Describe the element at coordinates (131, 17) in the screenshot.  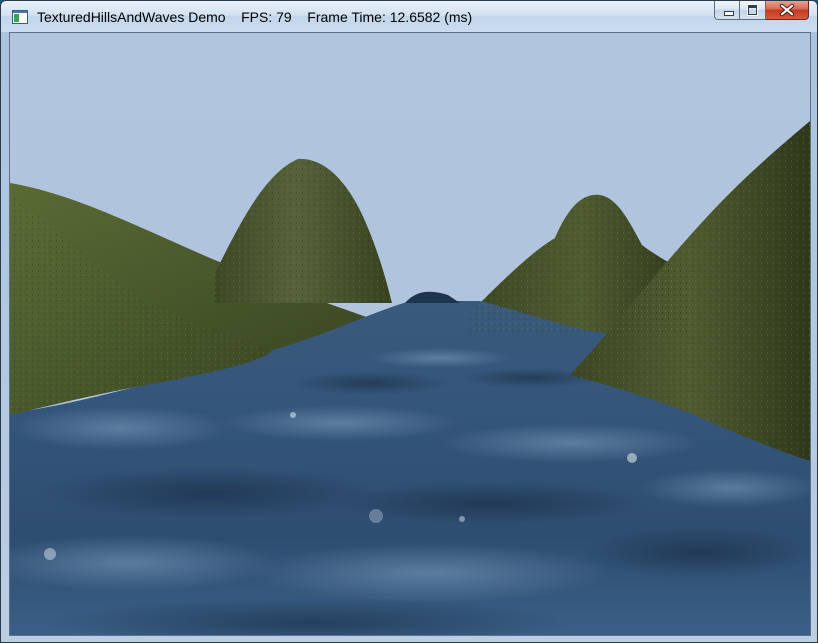
I see `app-title: TexturedHillsAndWaves Demo` at that location.